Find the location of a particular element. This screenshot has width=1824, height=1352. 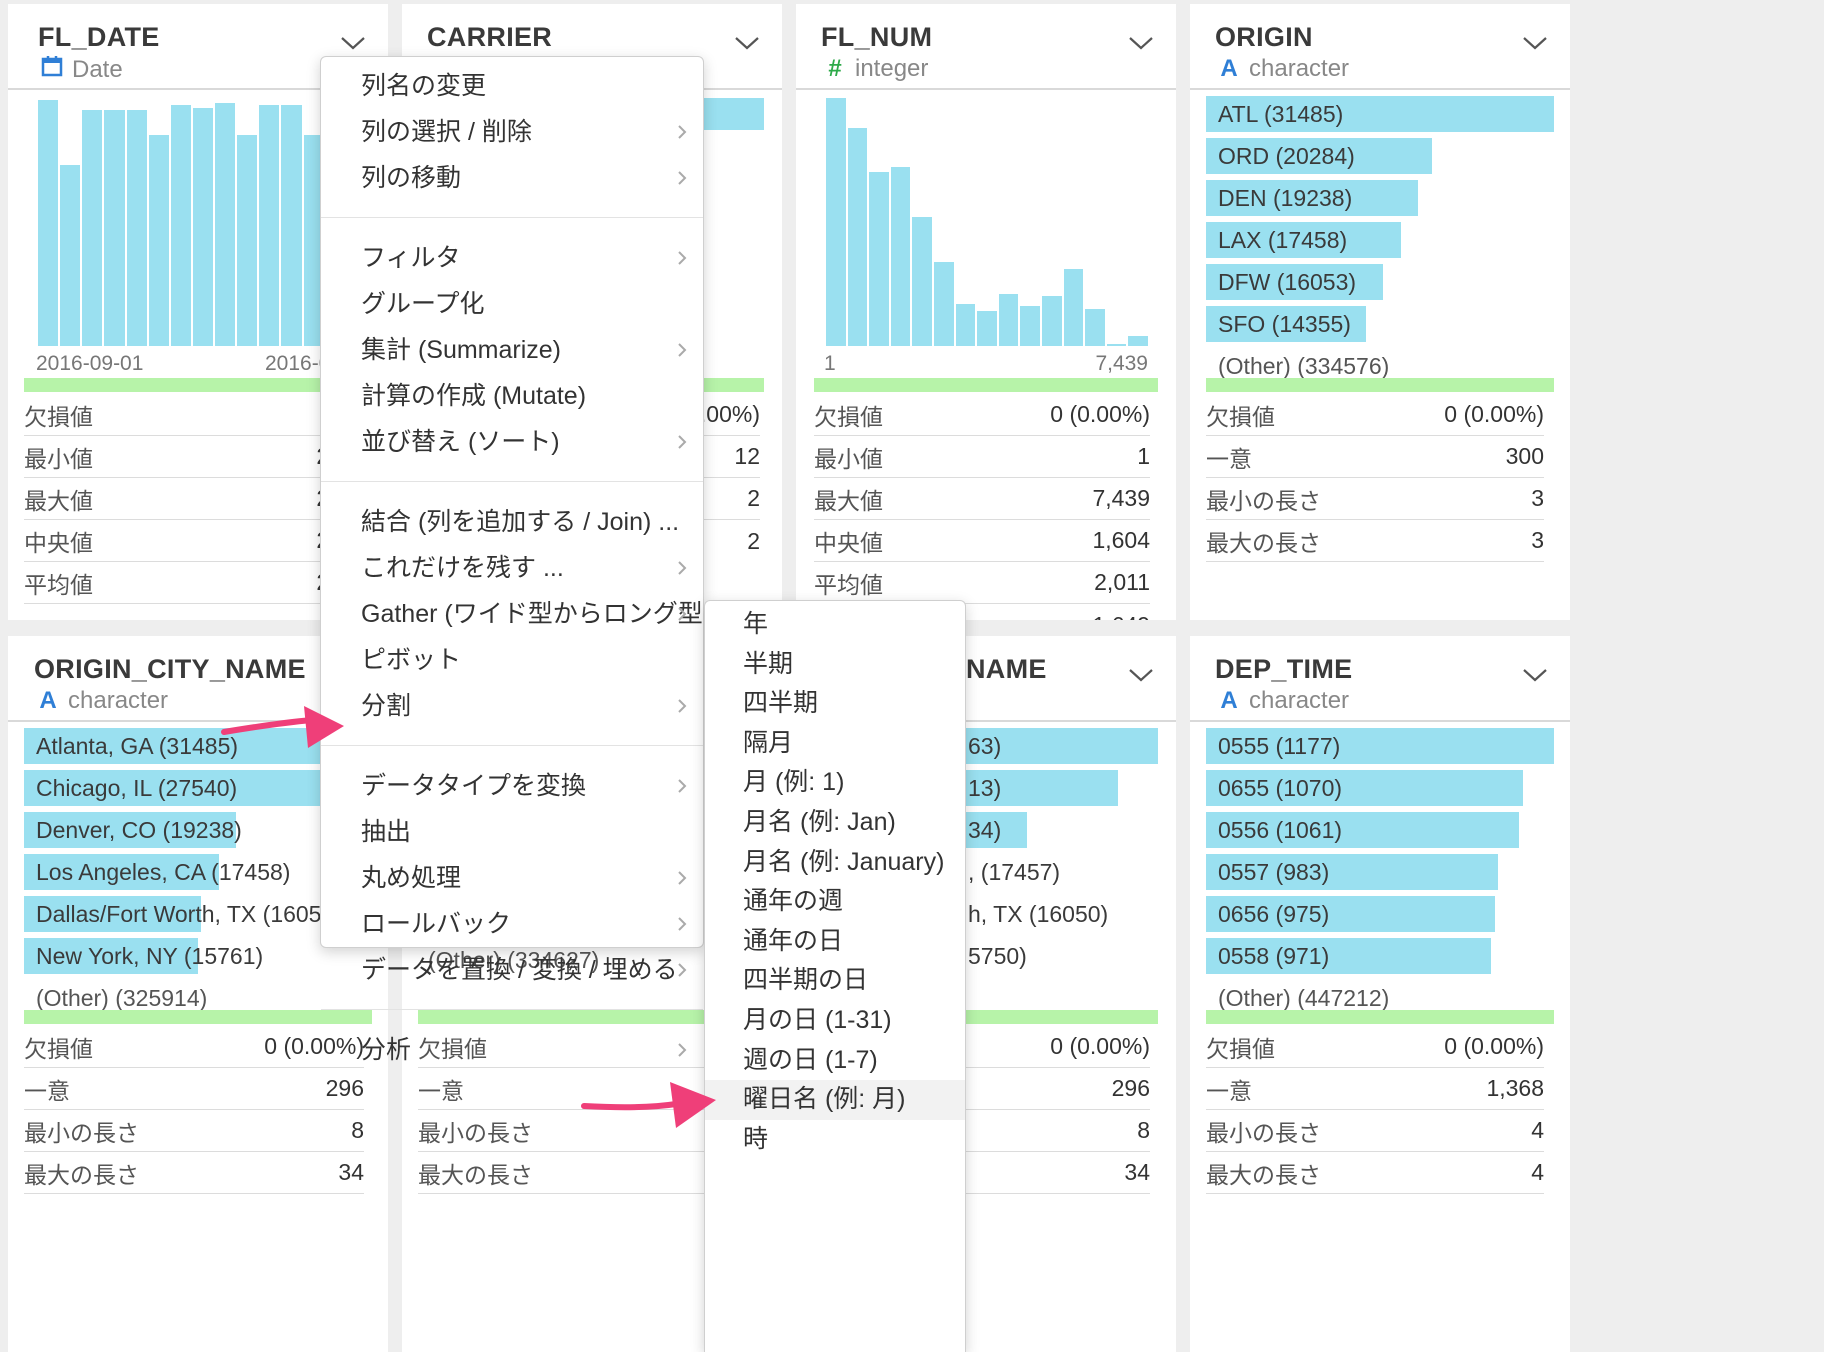

column-type-label: integer is located at coordinates (892, 68).